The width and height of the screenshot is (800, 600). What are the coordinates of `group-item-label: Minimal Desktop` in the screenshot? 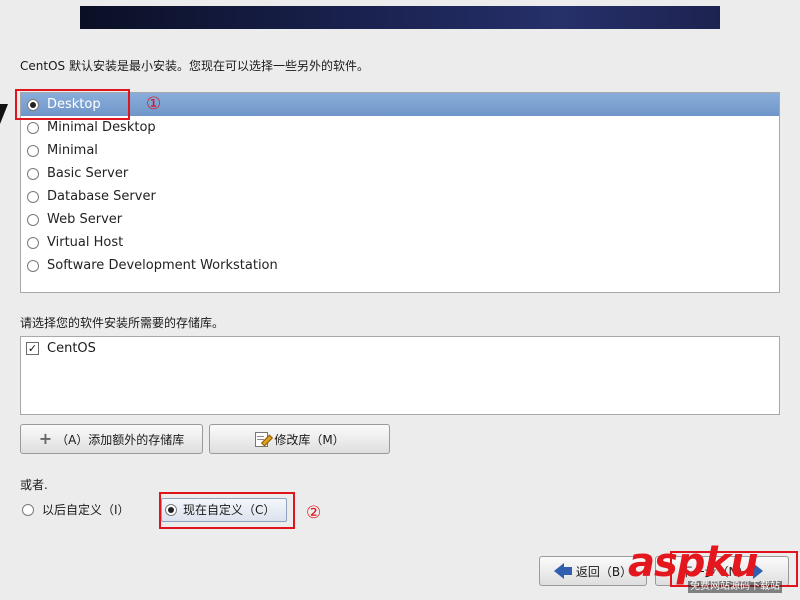 It's located at (101, 127).